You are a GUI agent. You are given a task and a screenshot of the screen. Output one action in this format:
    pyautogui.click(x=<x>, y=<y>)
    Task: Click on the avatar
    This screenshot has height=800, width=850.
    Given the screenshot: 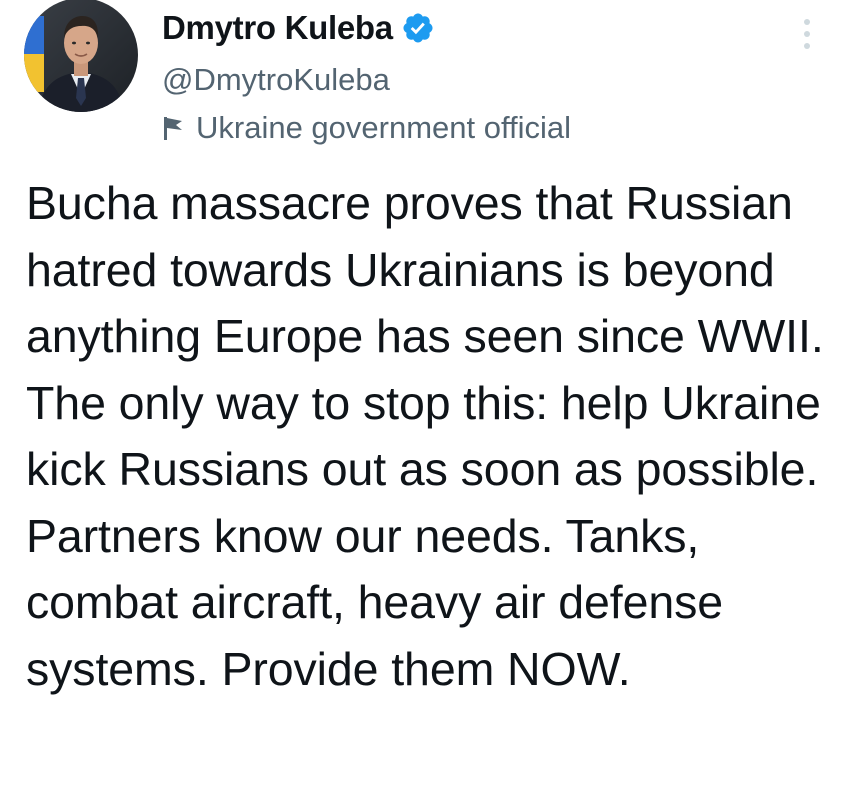 What is the action you would take?
    pyautogui.click(x=81, y=56)
    